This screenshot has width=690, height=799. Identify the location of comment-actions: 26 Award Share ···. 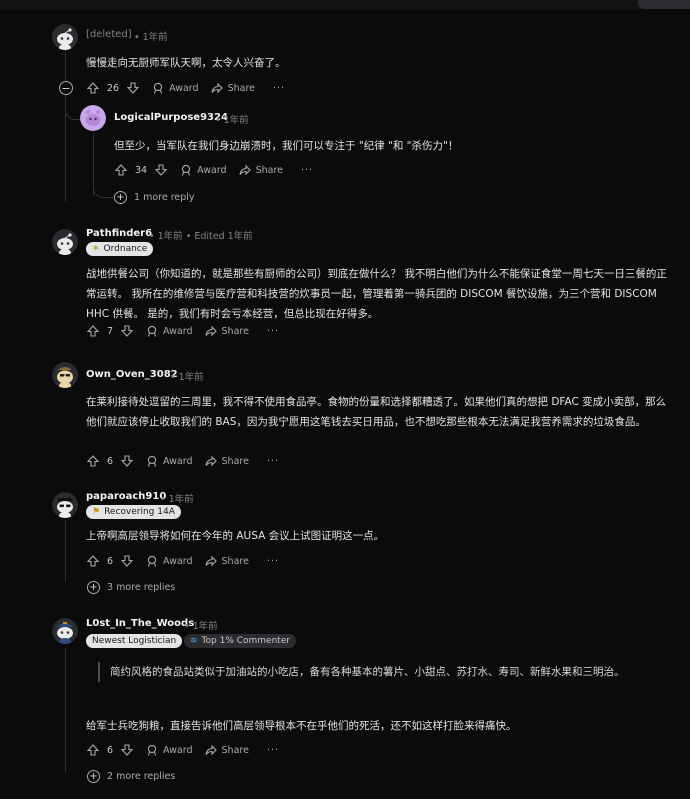
(185, 88).